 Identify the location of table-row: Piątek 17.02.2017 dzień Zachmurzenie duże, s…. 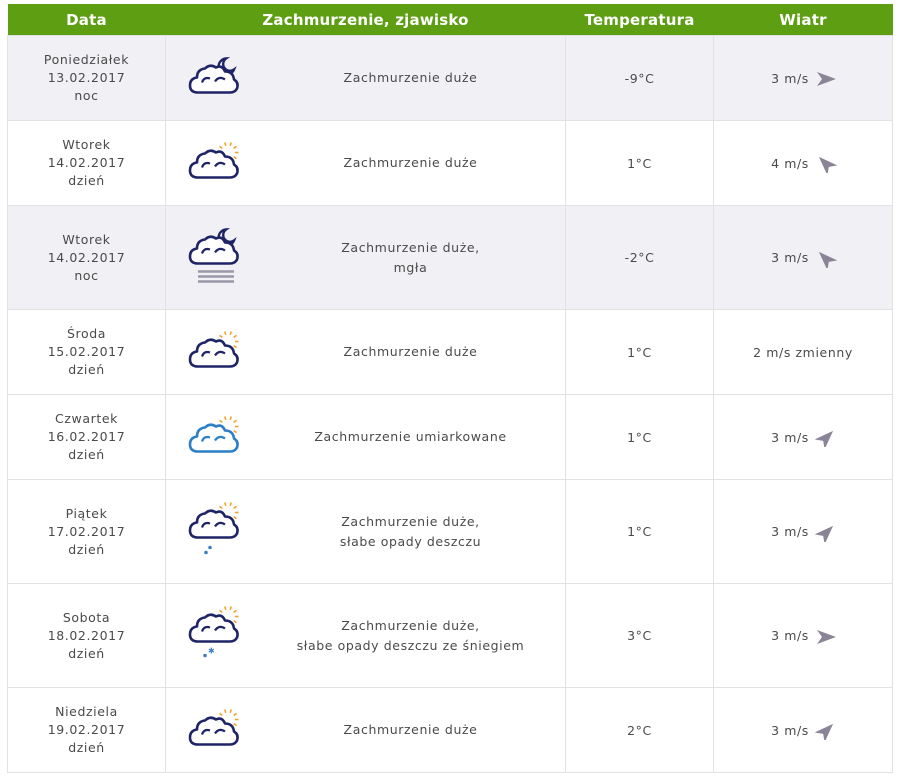
(450, 531).